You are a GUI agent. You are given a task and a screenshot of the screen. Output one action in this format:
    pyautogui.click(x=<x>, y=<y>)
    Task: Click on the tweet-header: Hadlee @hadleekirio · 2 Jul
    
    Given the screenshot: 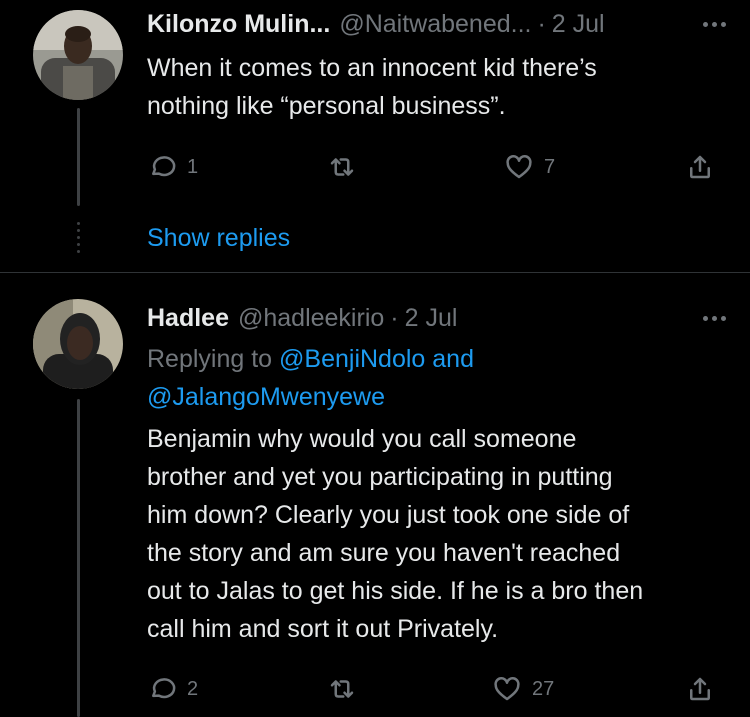 What is the action you would take?
    pyautogui.click(x=438, y=318)
    